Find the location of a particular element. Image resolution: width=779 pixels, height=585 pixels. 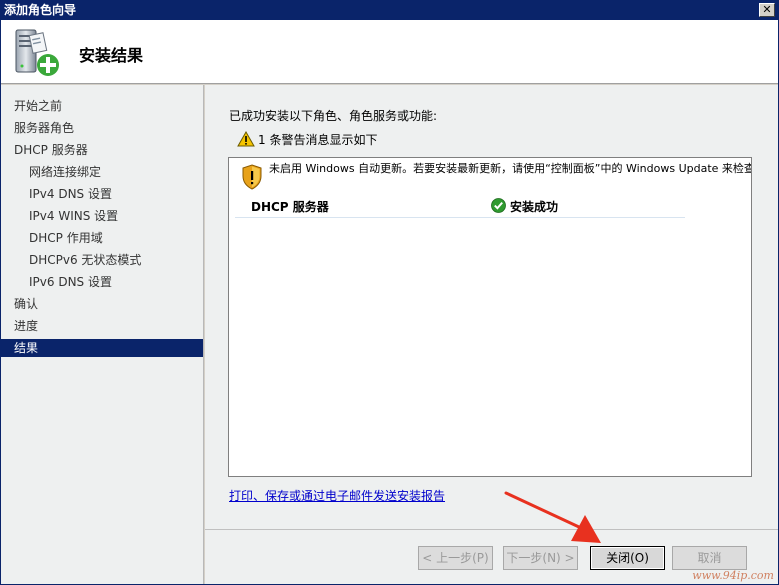

nav-item-dhcpv6-stateless: DHCPv6 无状态模式 is located at coordinates (102, 260).